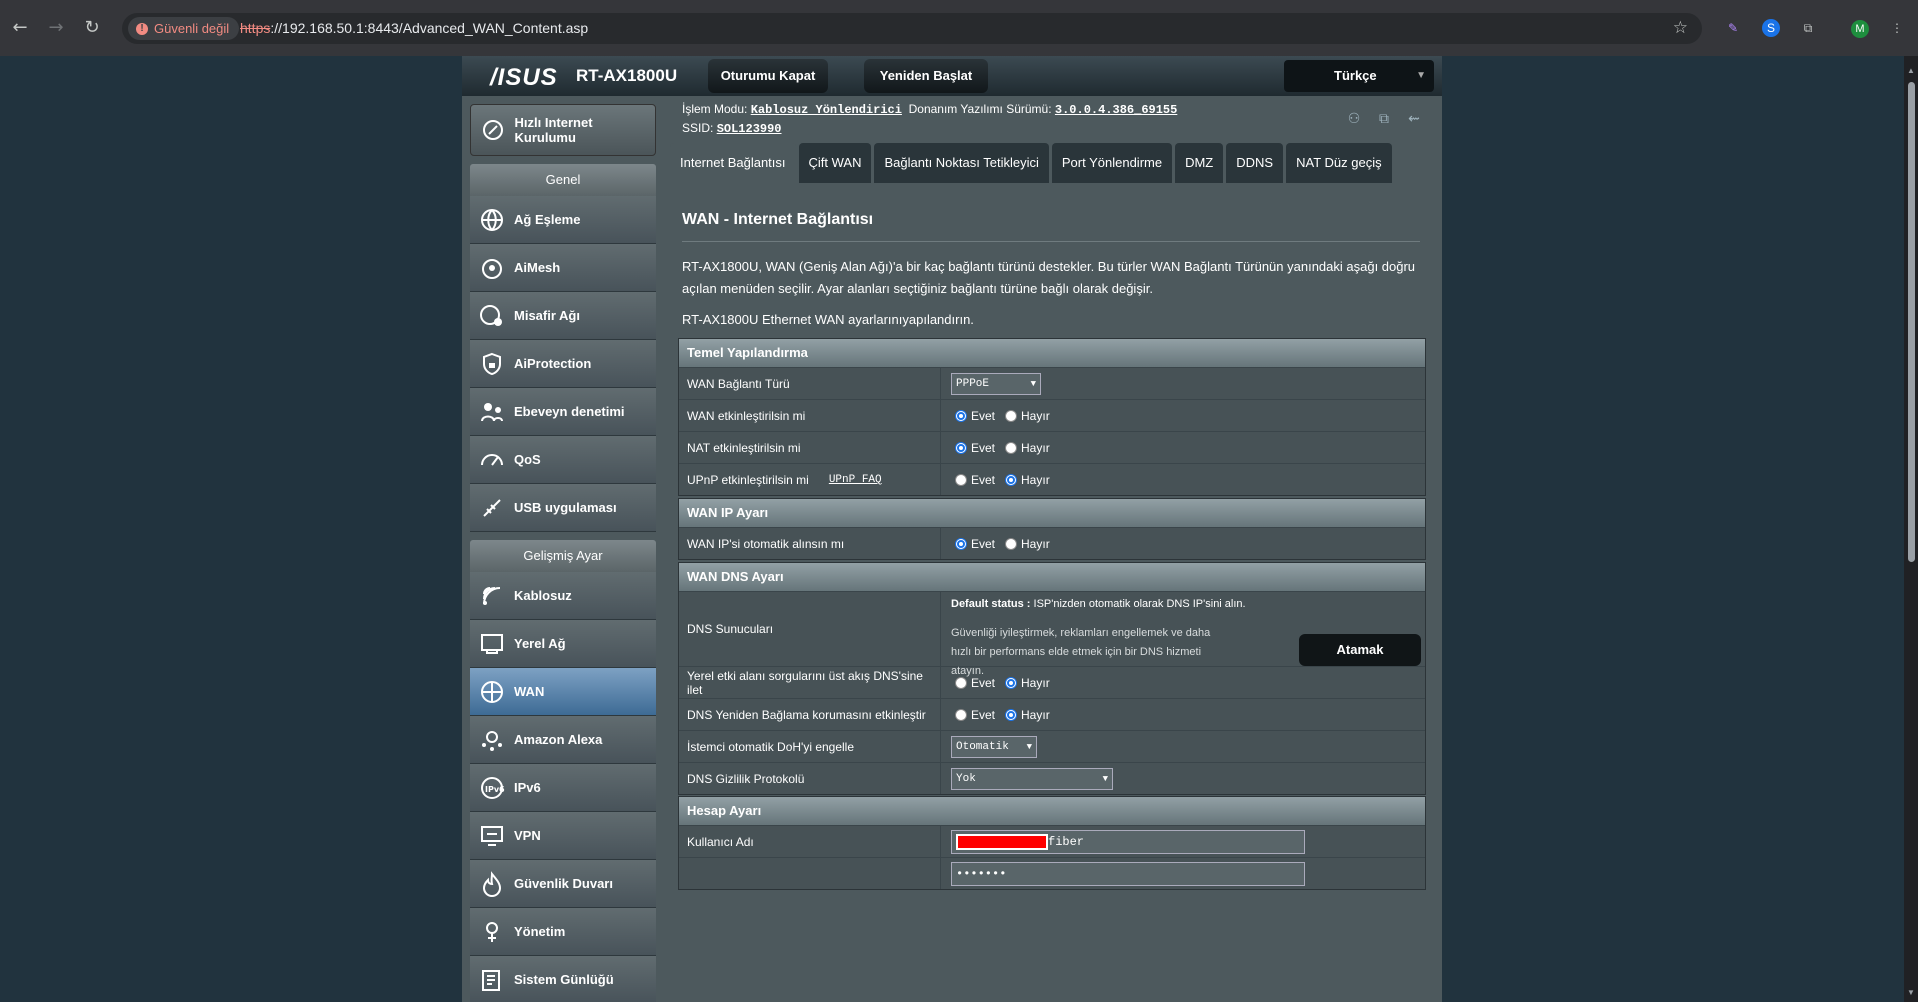 This screenshot has width=1918, height=1002. I want to click on sidebar-item-label: AiMesh, so click(537, 267).